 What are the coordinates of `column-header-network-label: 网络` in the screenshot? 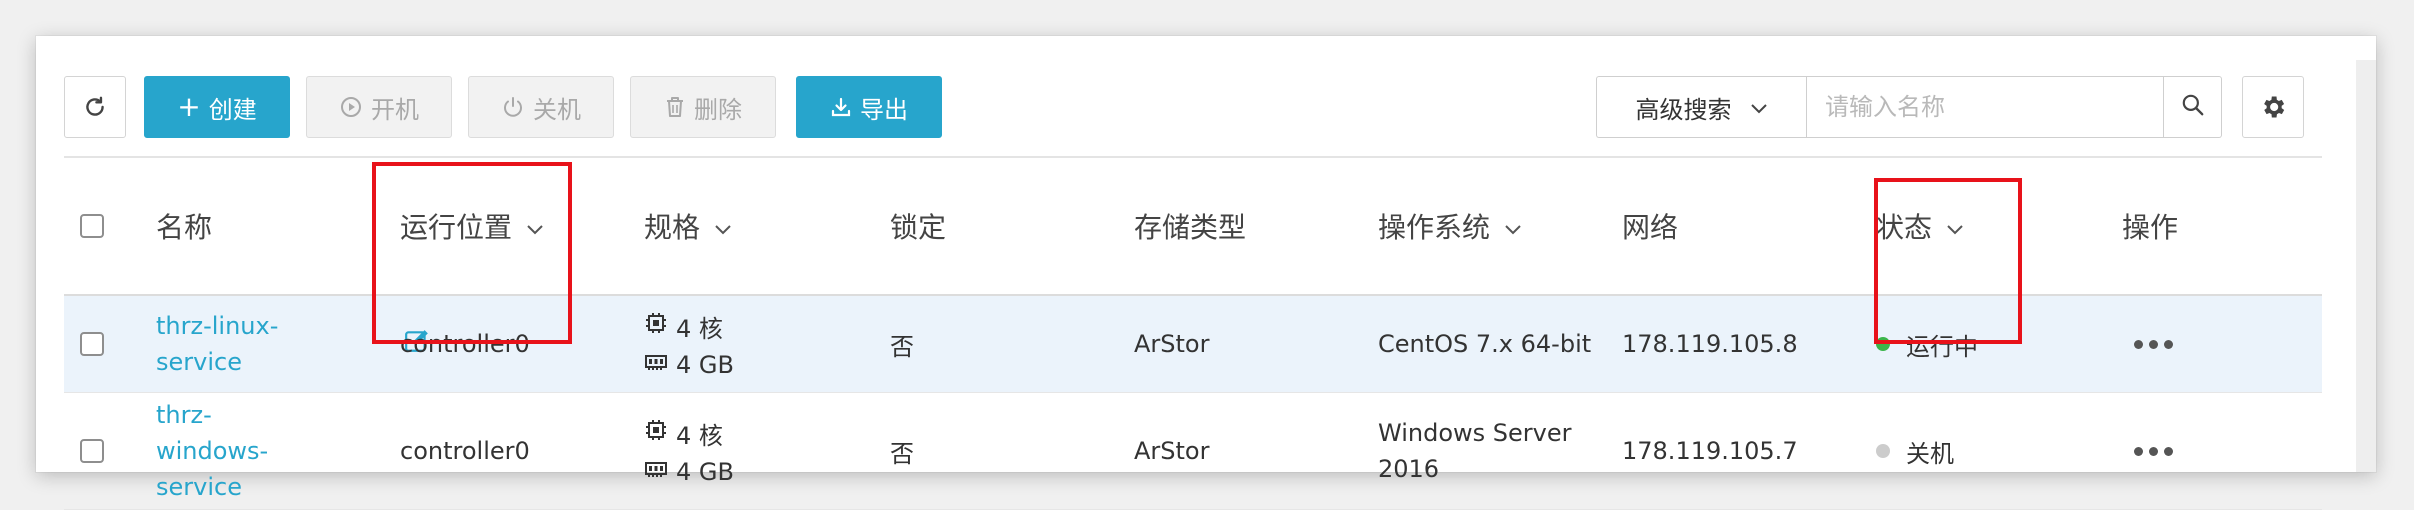 It's located at (1650, 227).